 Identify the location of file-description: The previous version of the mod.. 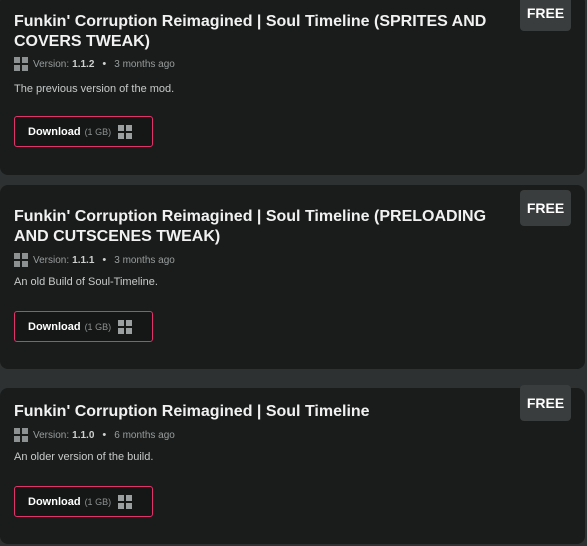
(94, 89).